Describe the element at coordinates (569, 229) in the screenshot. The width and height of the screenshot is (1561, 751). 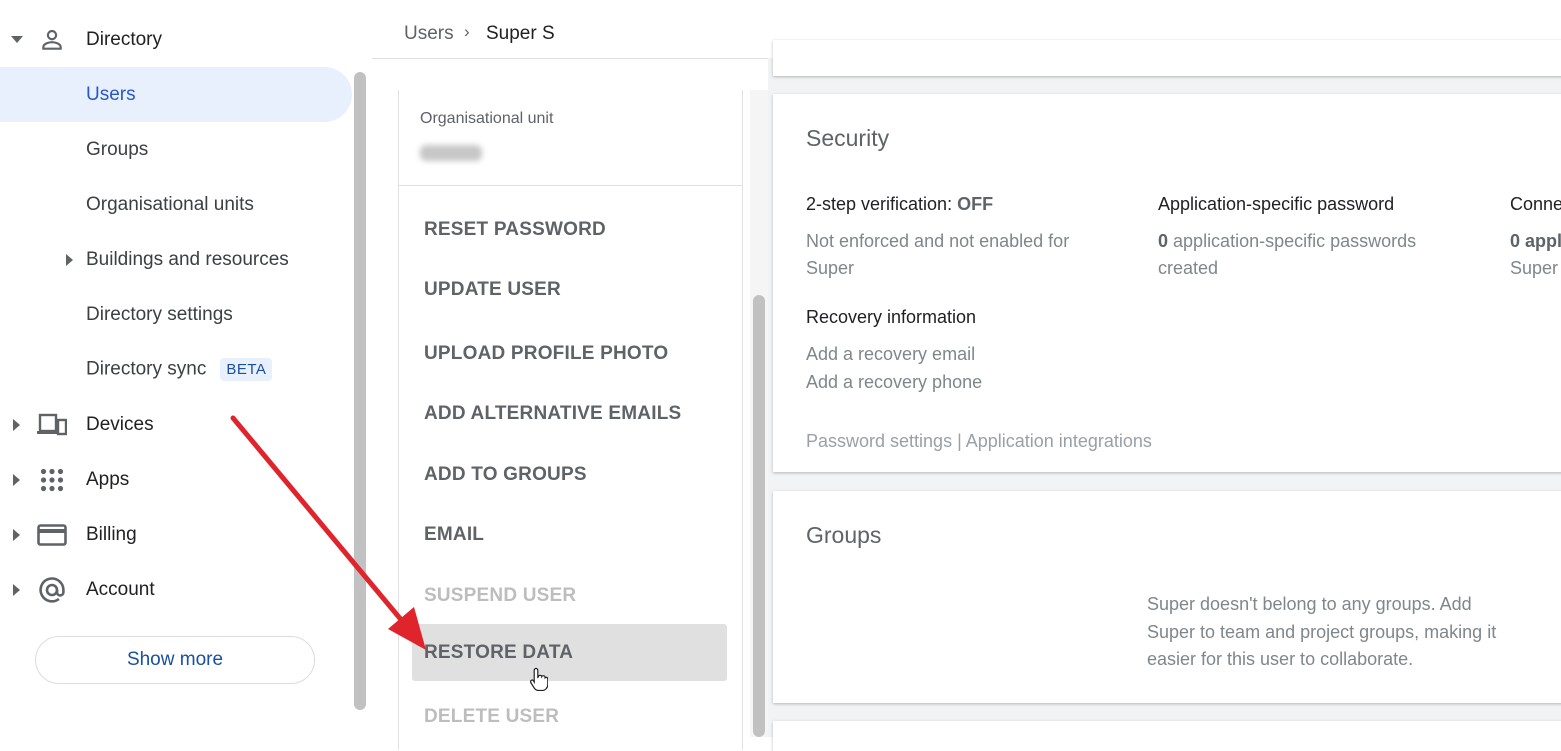
I see `reset-password-button: RESET PASSWORD` at that location.